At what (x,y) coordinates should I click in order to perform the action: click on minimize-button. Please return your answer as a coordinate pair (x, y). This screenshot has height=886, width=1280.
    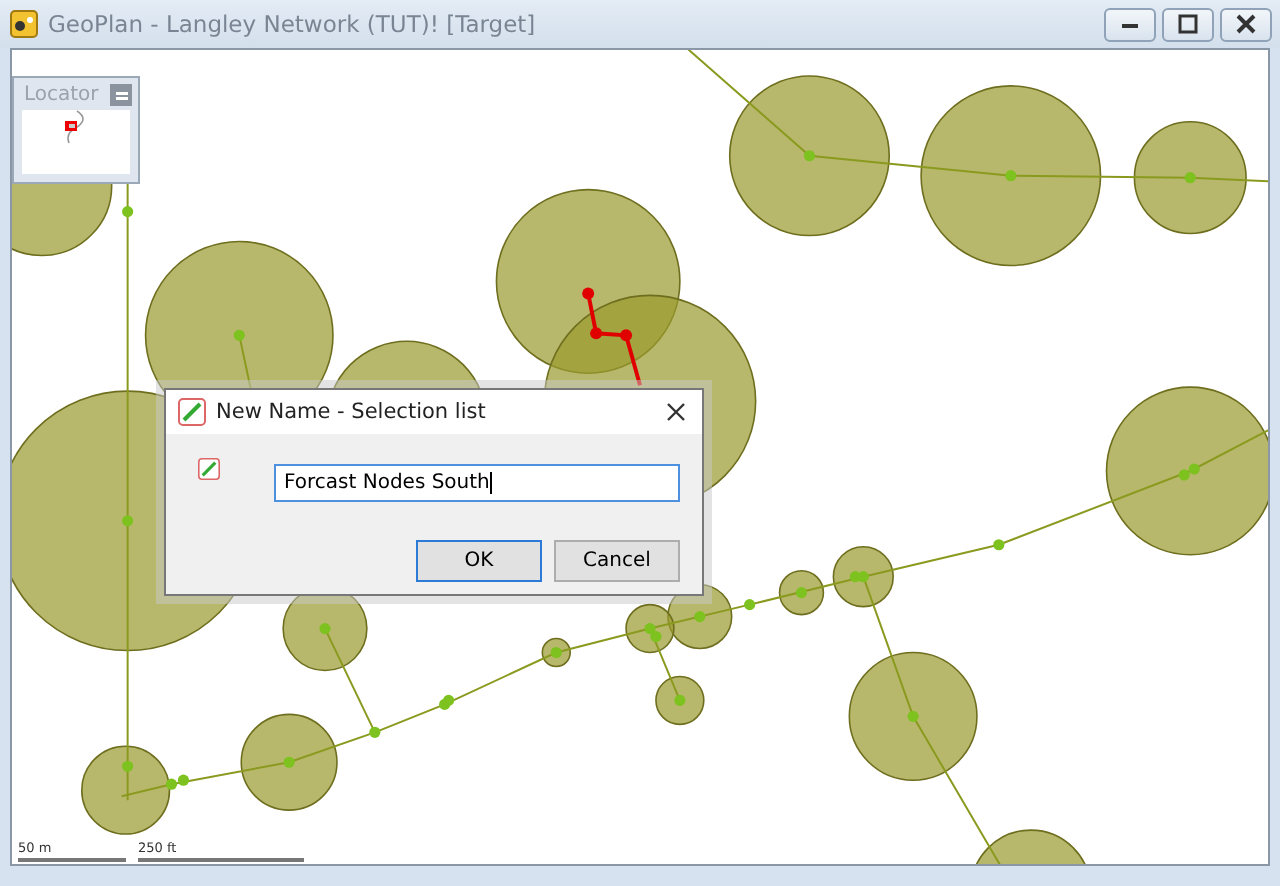
    Looking at the image, I should click on (1130, 24).